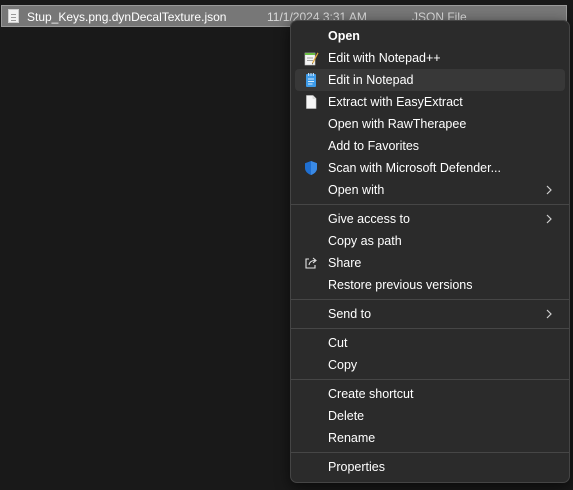 This screenshot has height=490, width=573. Describe the element at coordinates (365, 241) in the screenshot. I see `menu-item-label: Copy as path` at that location.